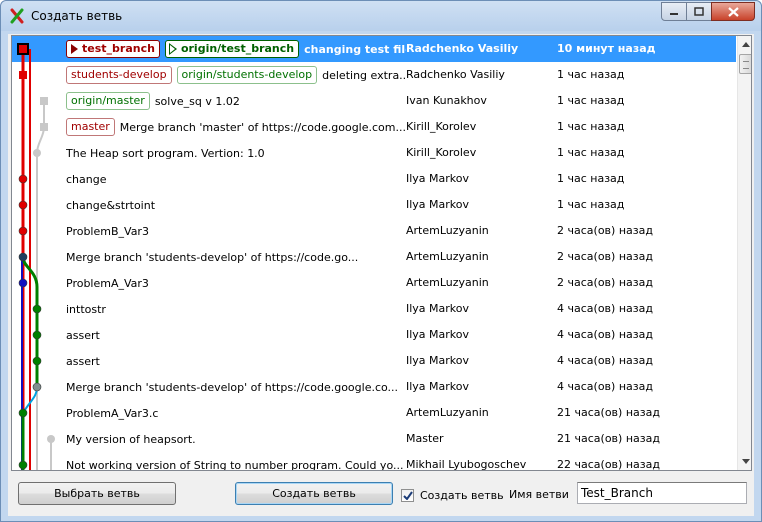  Describe the element at coordinates (446, 100) in the screenshot. I see `commit-author: Ivan Kunakhov` at that location.